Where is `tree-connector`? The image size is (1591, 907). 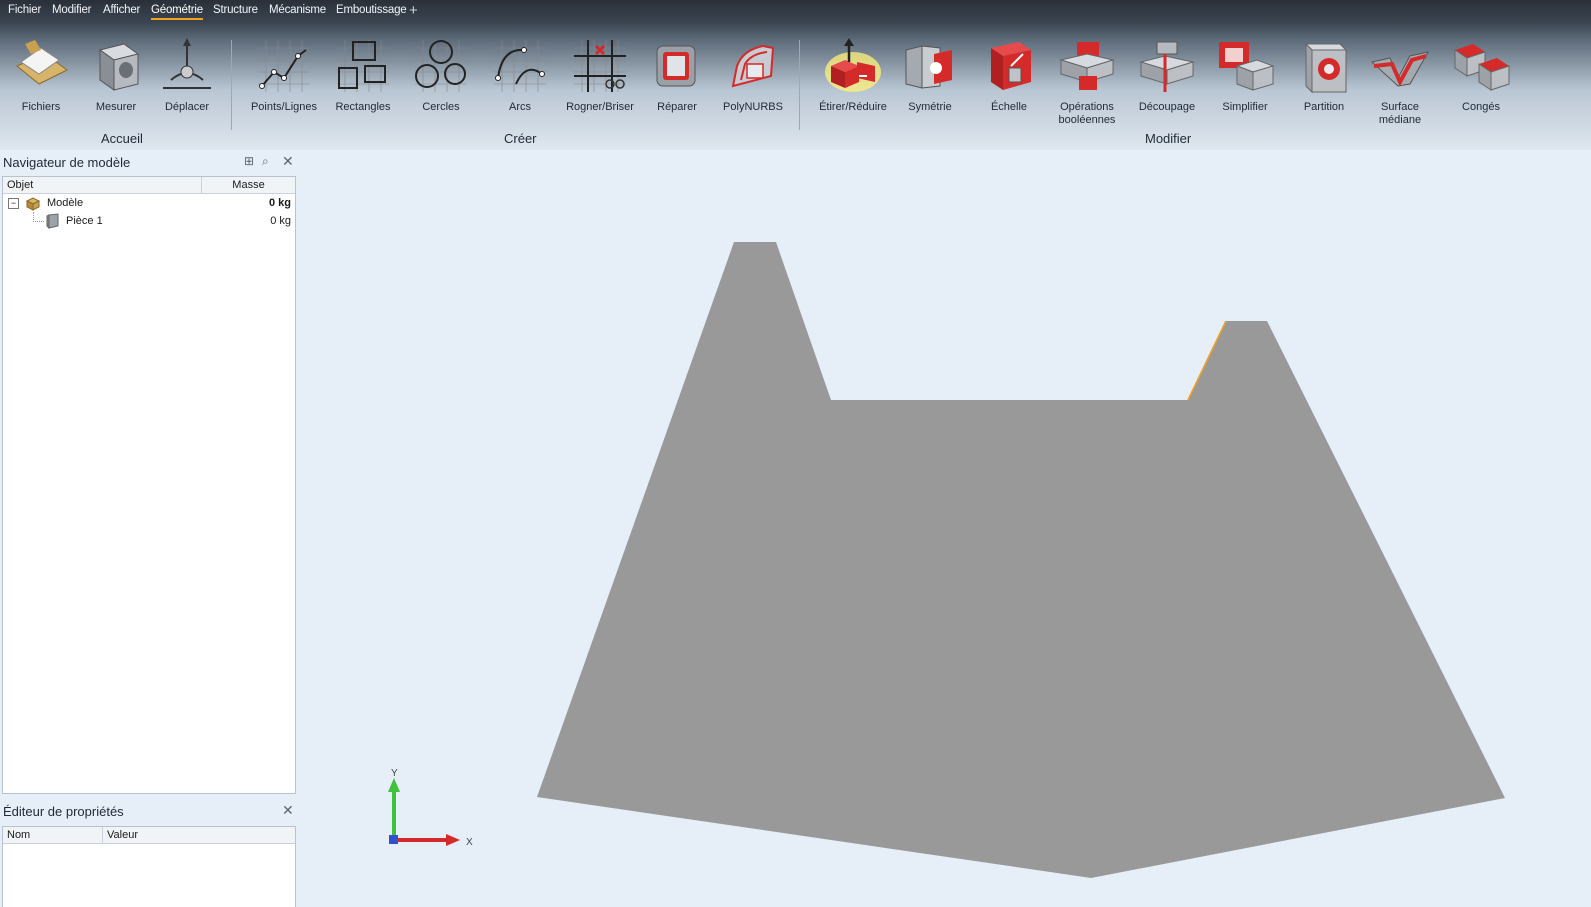 tree-connector is located at coordinates (38, 217).